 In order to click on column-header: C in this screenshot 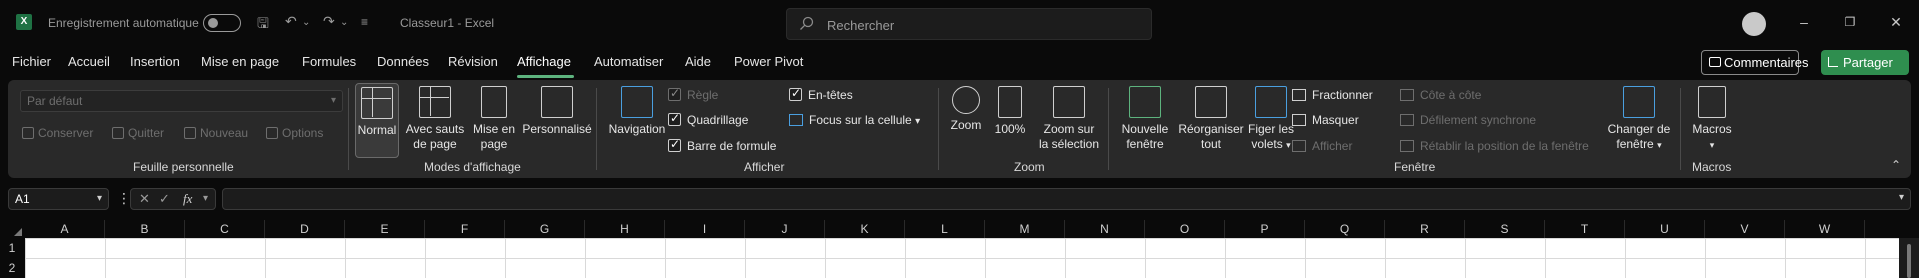, I will do `click(225, 229)`.